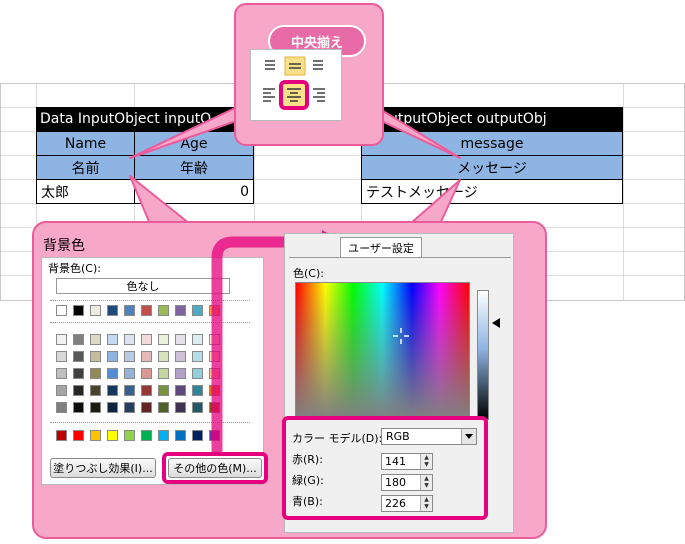 The height and width of the screenshot is (544, 685). I want to click on luminance-slider, so click(483, 355).